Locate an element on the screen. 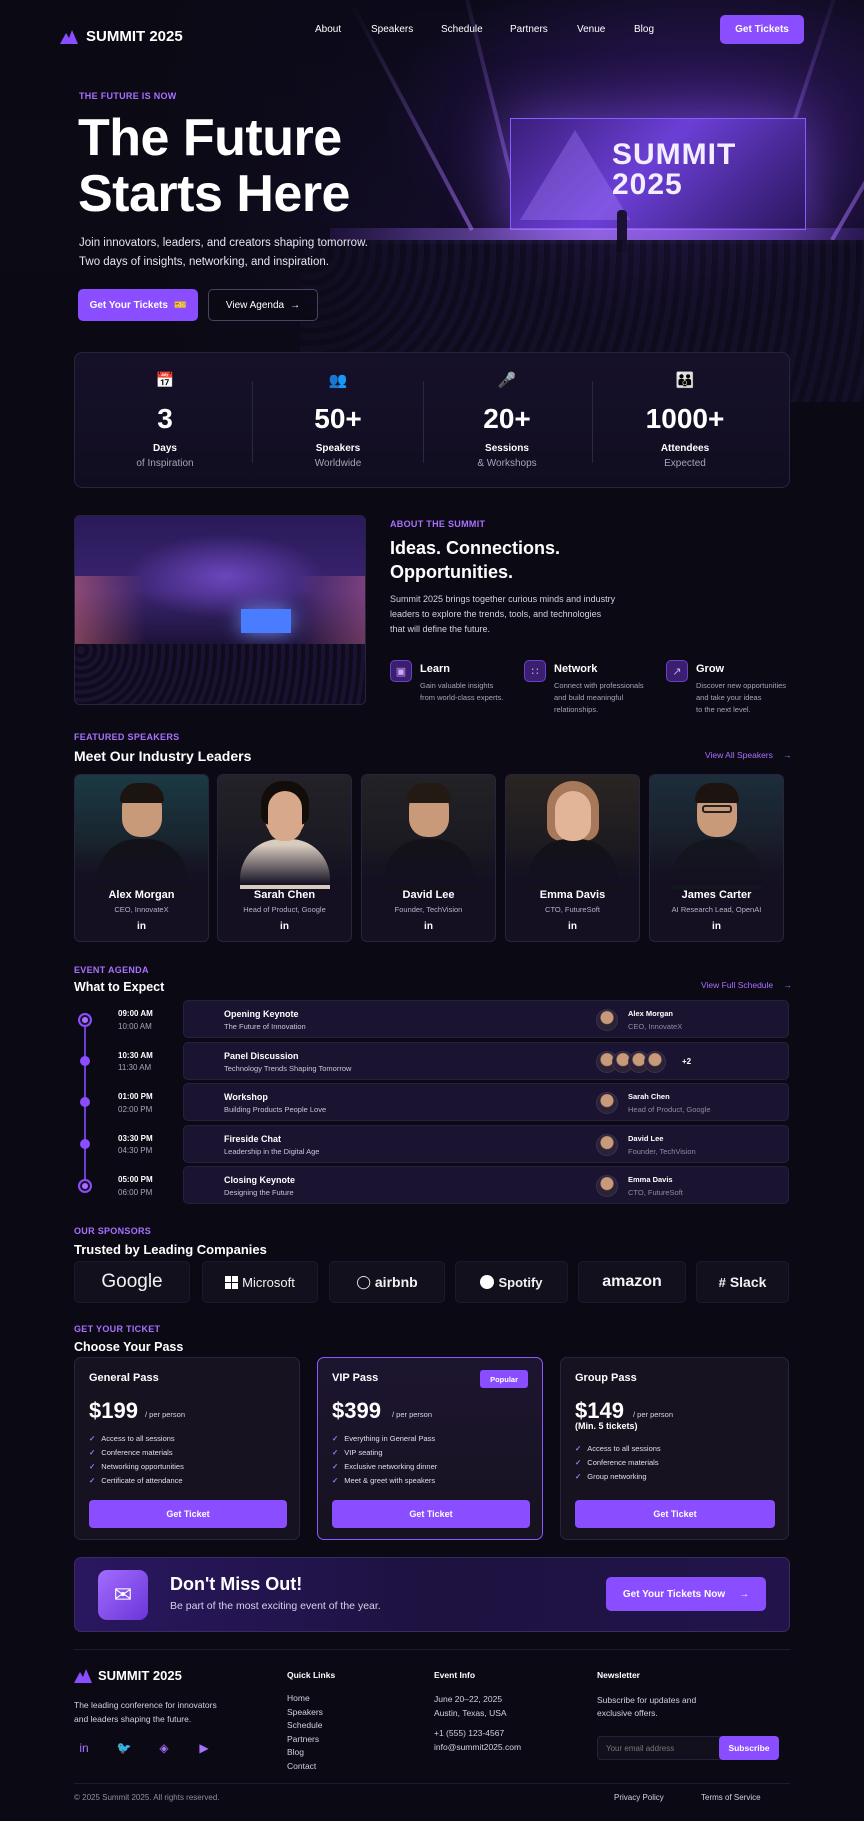 The image size is (864, 1821). stat-days: 📅 3 Days of Inspiration is located at coordinates (165, 421).